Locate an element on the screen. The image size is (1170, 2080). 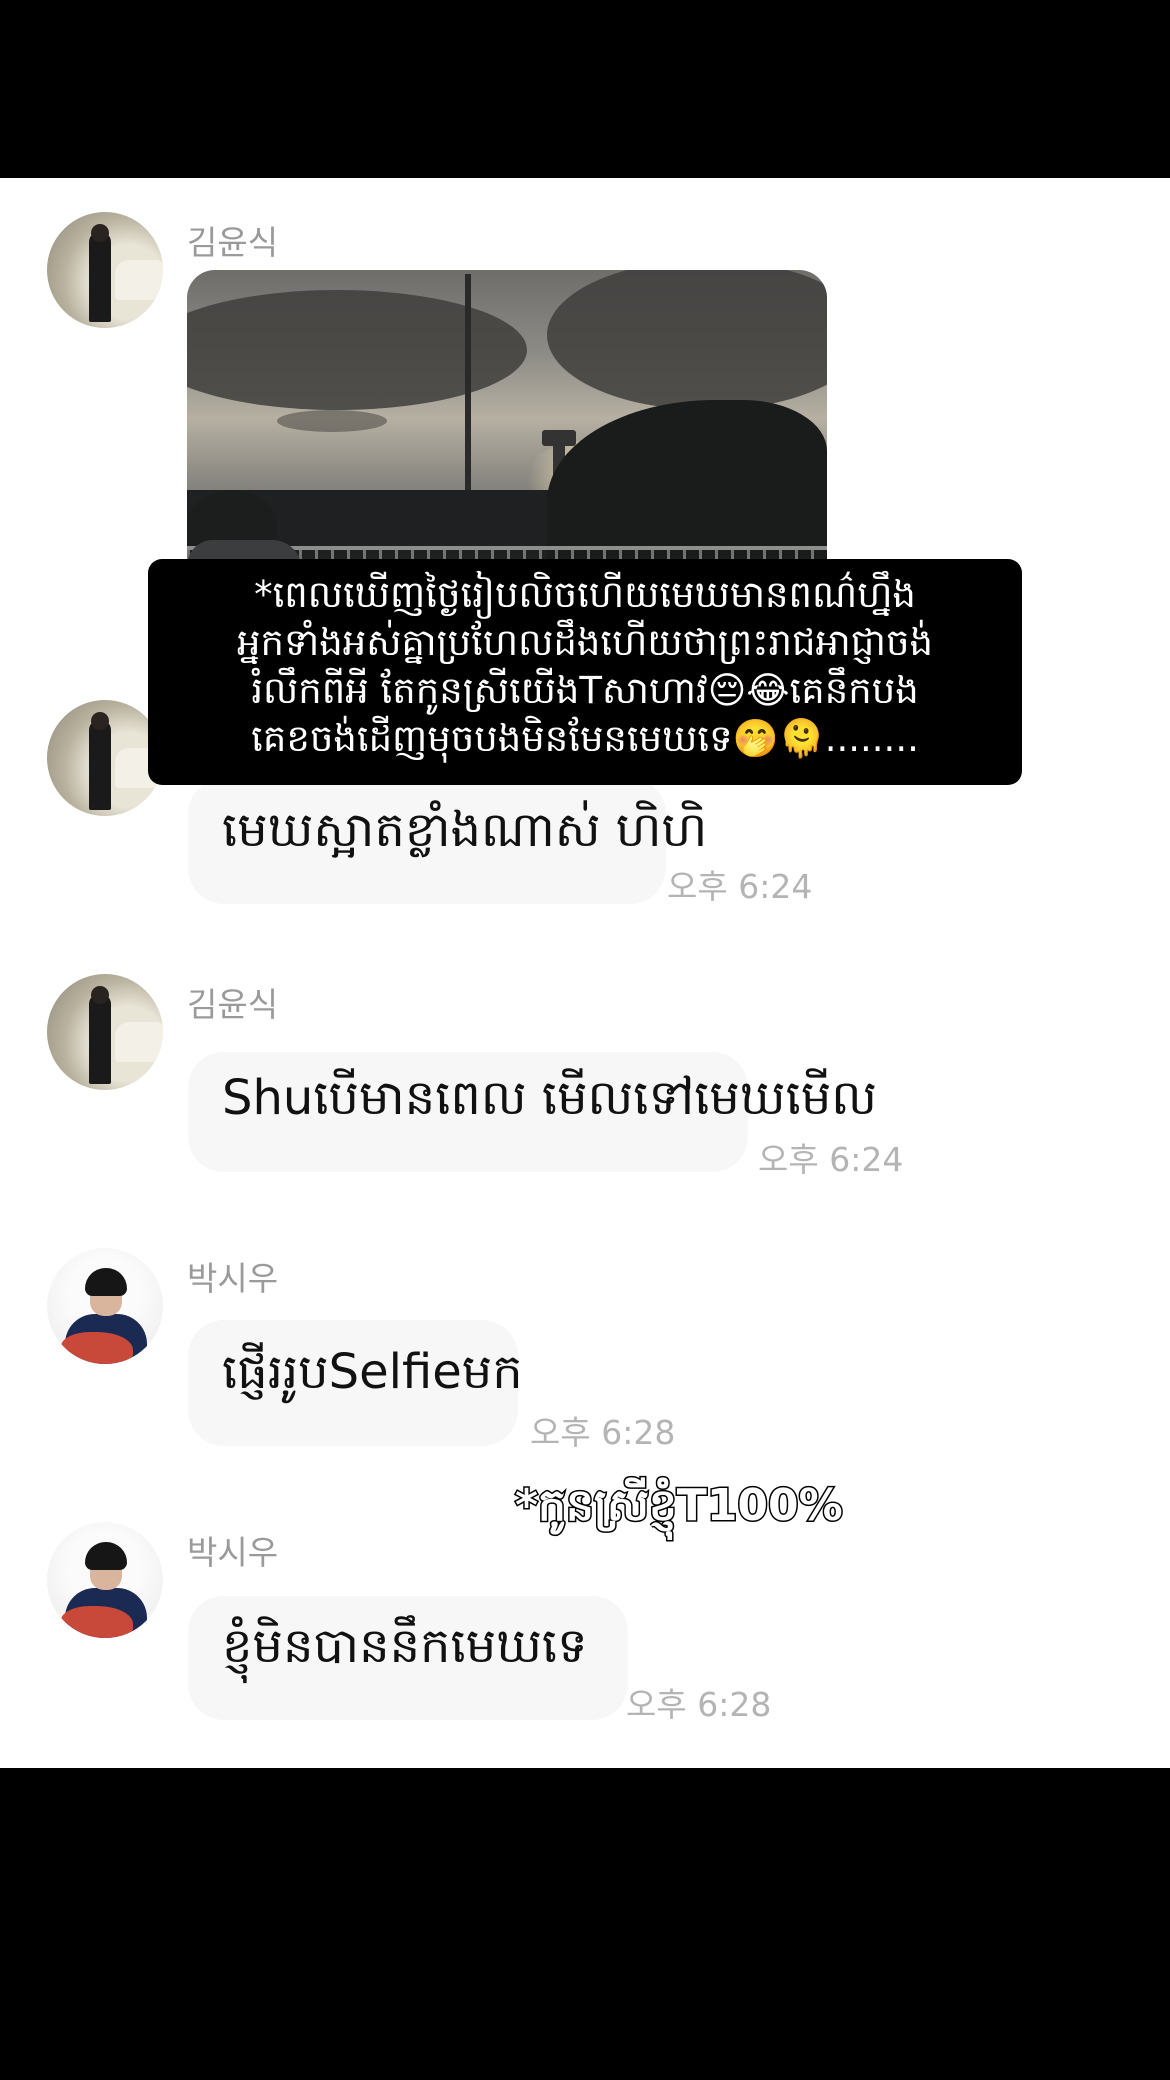
caption-text: *កូនស្រីខ្ញុំT100% is located at coordinates (679, 1506).